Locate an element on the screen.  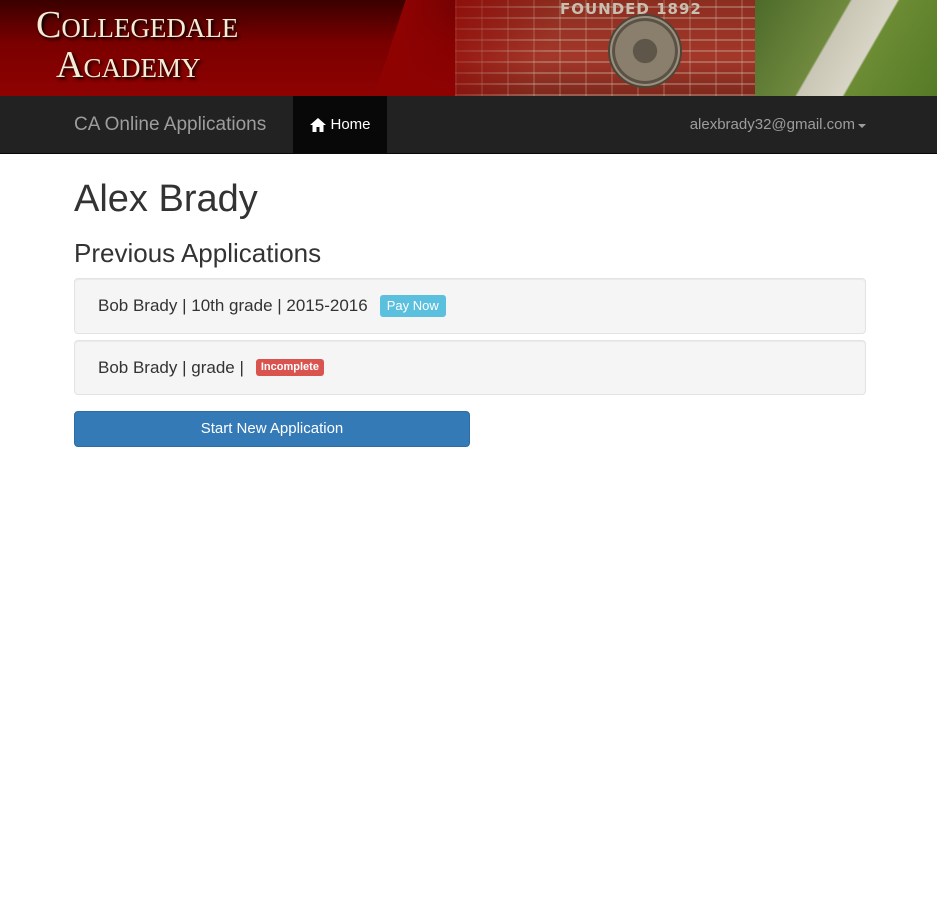
header-banner: FOUNDED 1892 Collegedale Academy is located at coordinates (468, 48).